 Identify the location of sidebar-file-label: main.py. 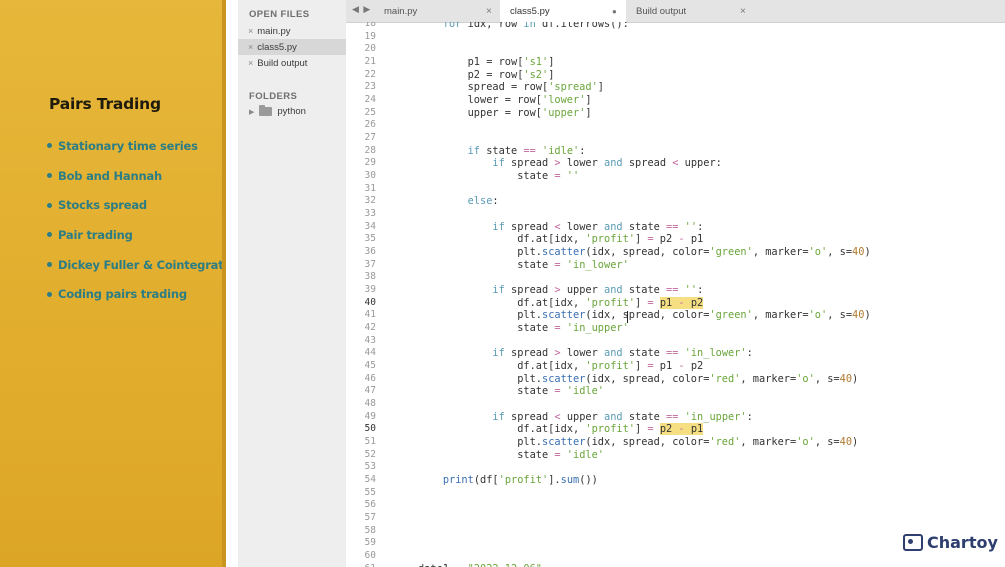
(274, 31).